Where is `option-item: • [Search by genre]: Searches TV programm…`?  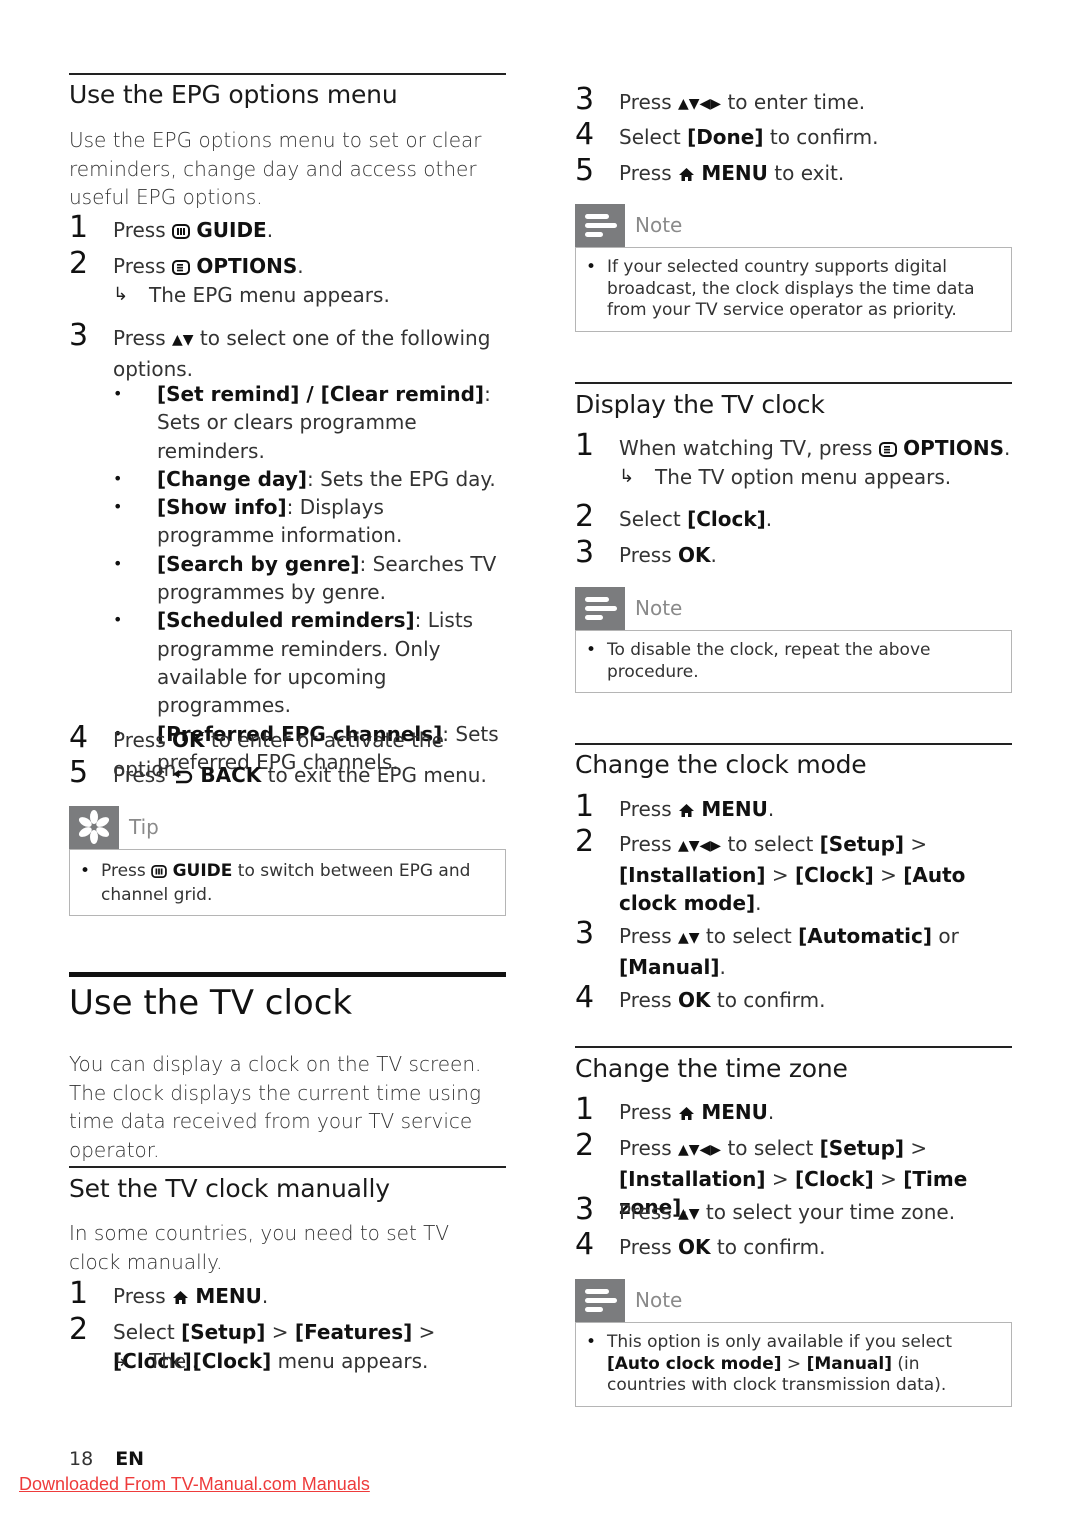
option-item: • [Search by genre]: Searches TV programm… is located at coordinates (305, 578).